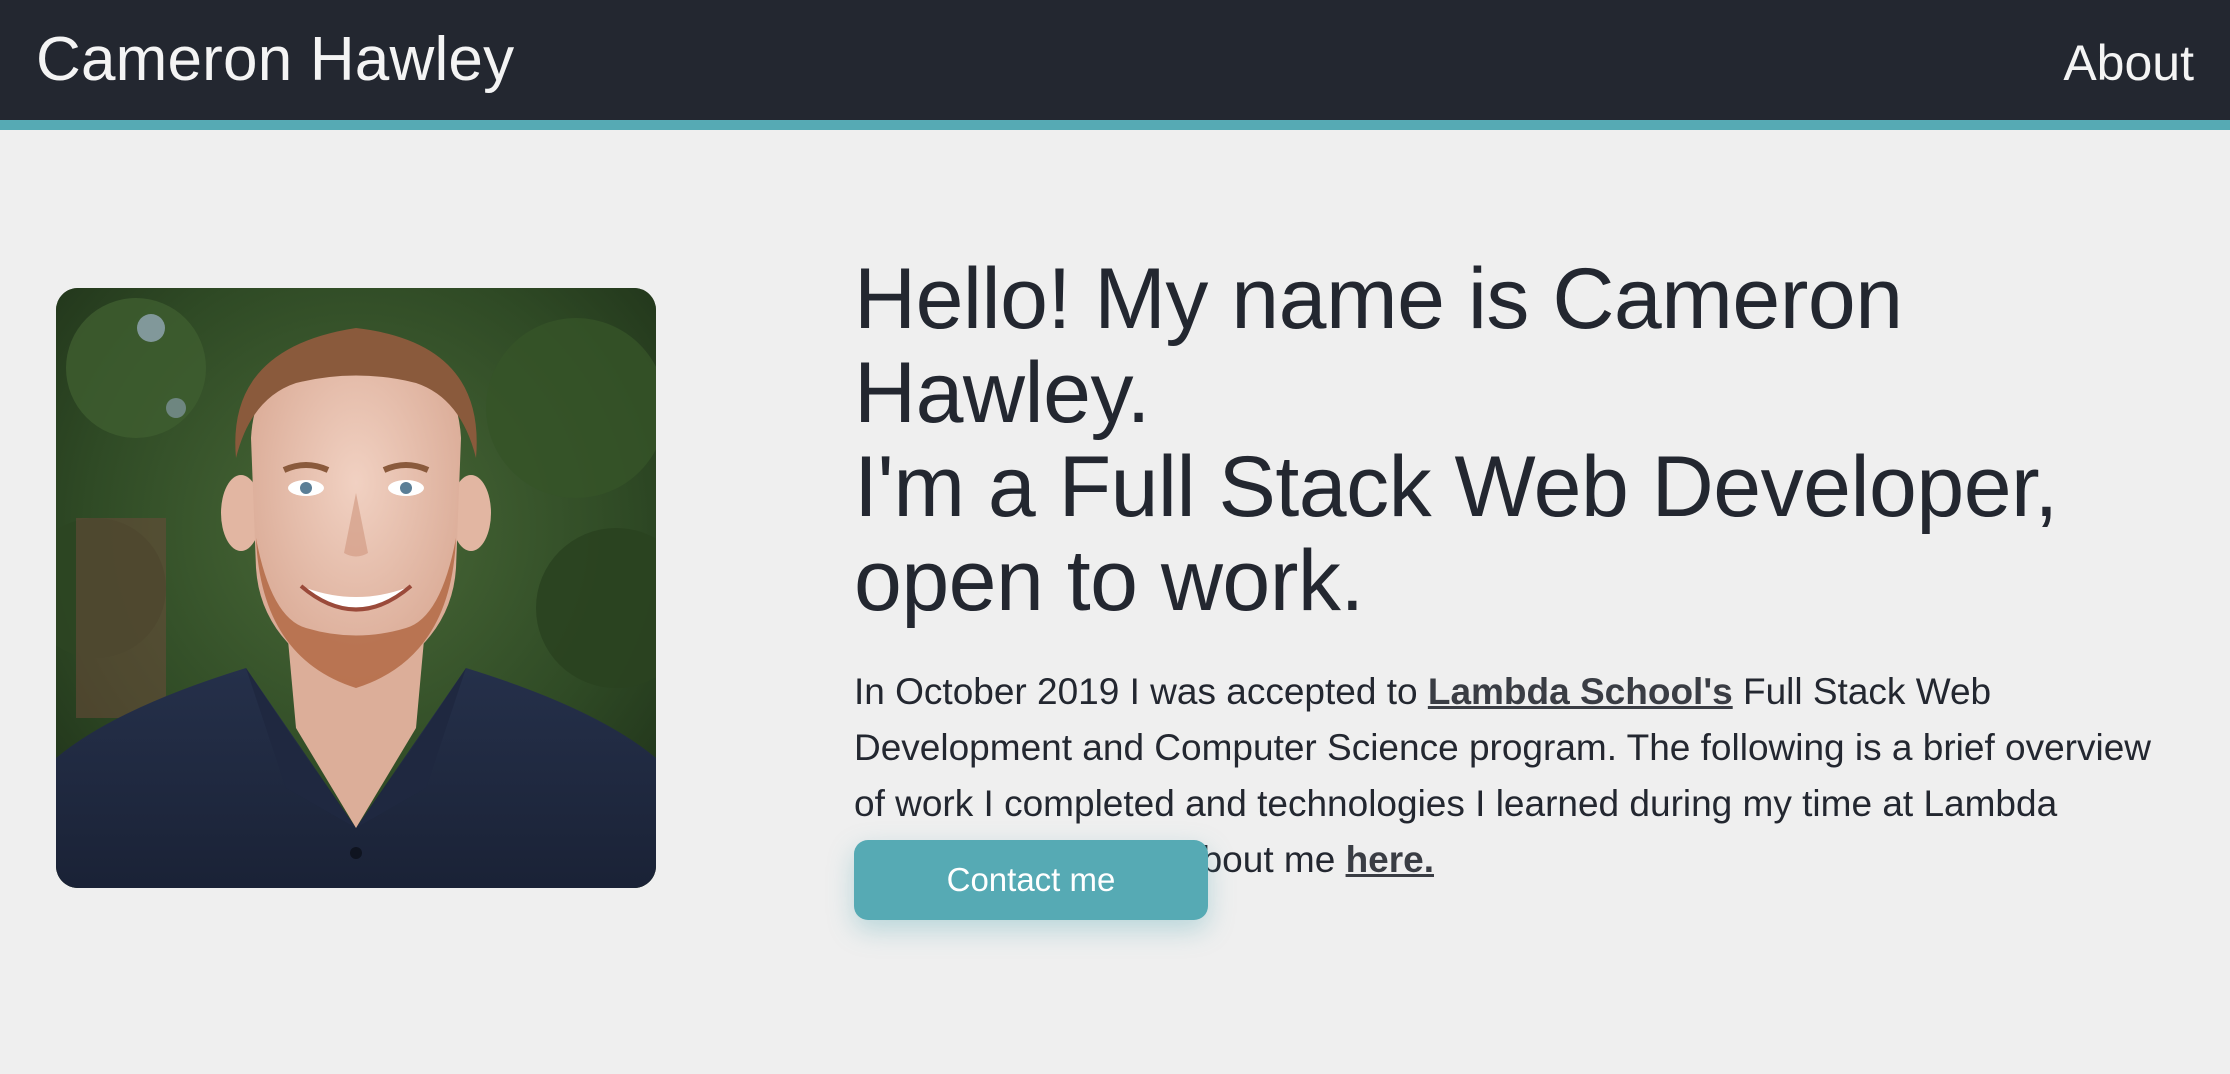  I want to click on contact-me-button: Contact me, so click(1031, 880).